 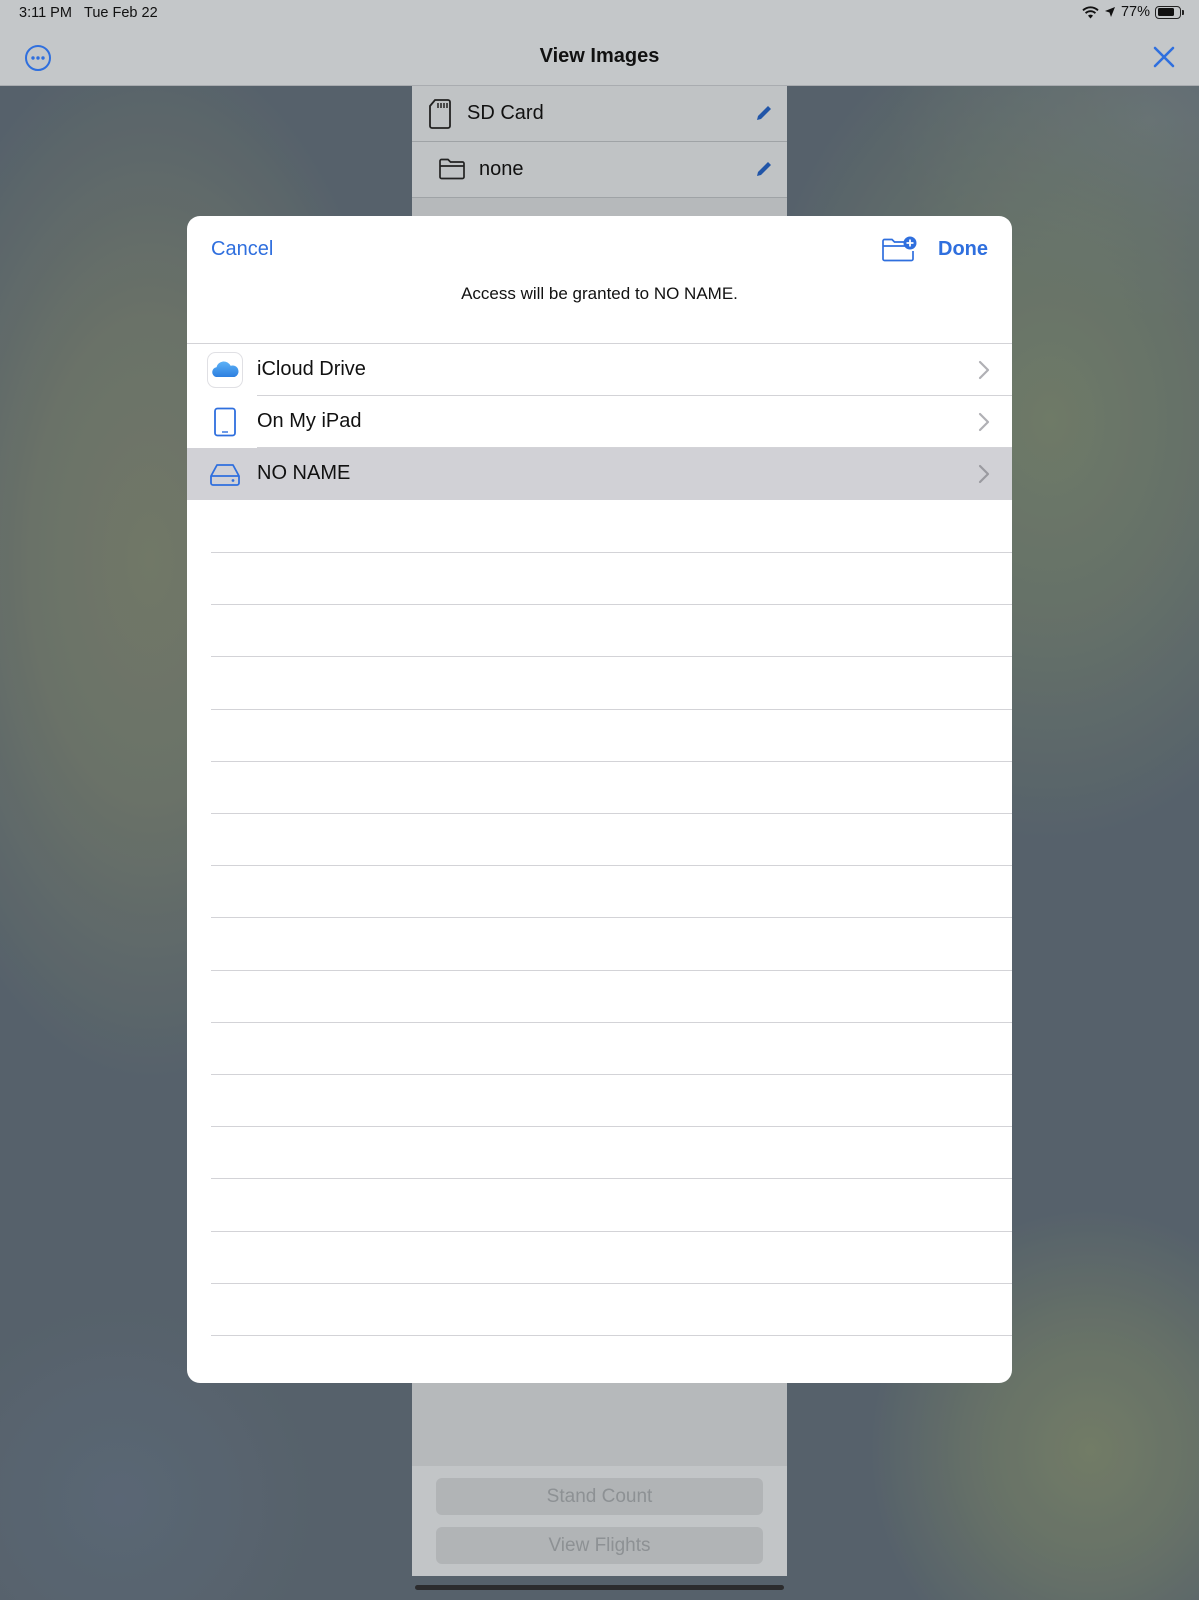 I want to click on battery-icon, so click(x=1169, y=12).